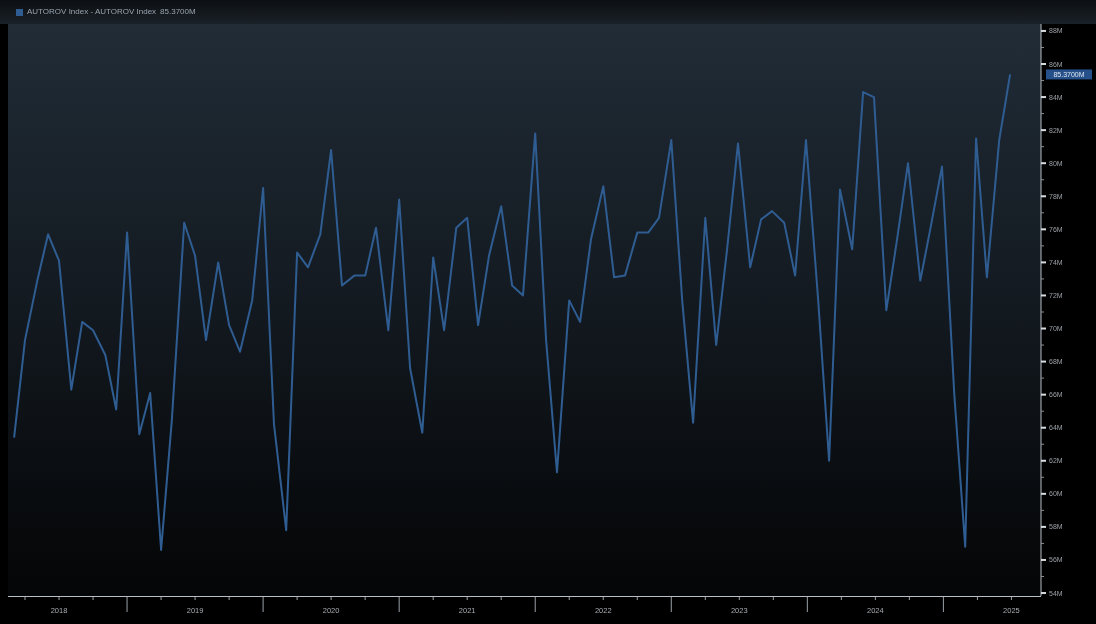  I want to click on legend-value: 85.3700M, so click(178, 12).